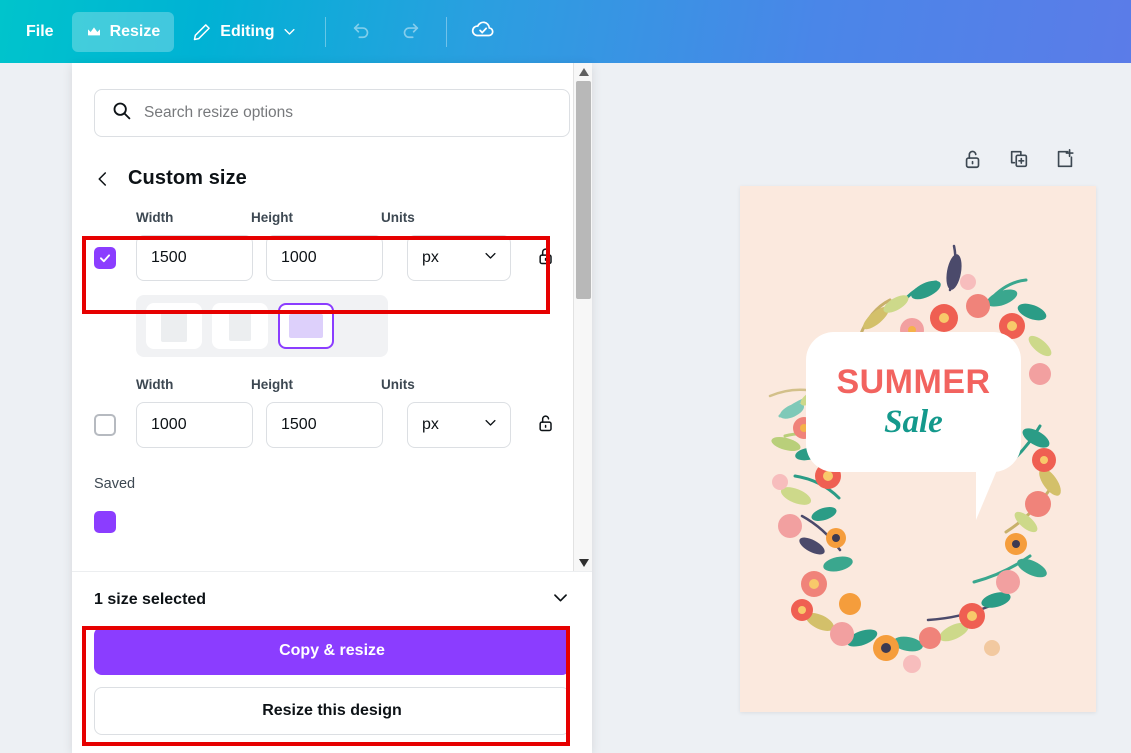 The width and height of the screenshot is (1131, 753). Describe the element at coordinates (430, 257) in the screenshot. I see `size-row-1-units-value: px` at that location.